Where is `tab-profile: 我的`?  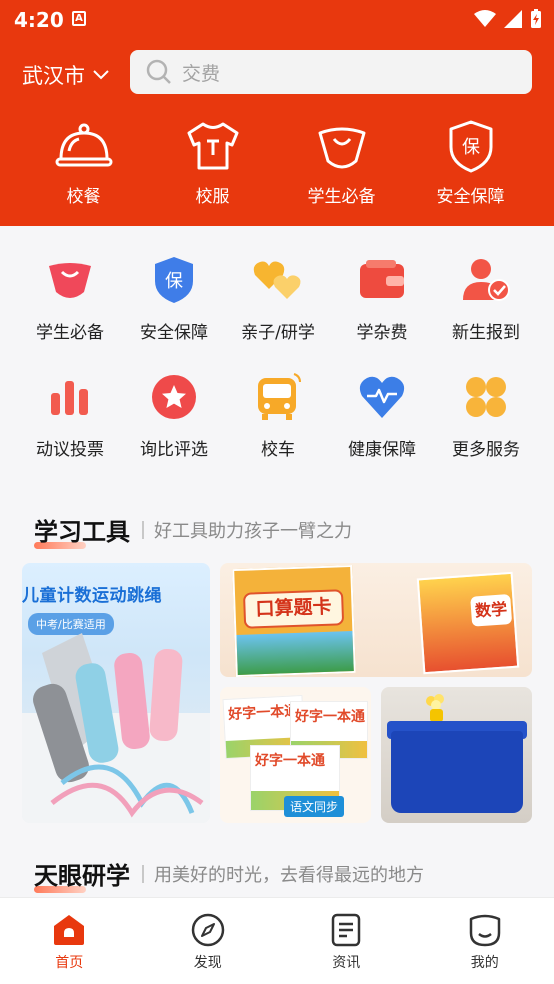 tab-profile: 我的 is located at coordinates (485, 941).